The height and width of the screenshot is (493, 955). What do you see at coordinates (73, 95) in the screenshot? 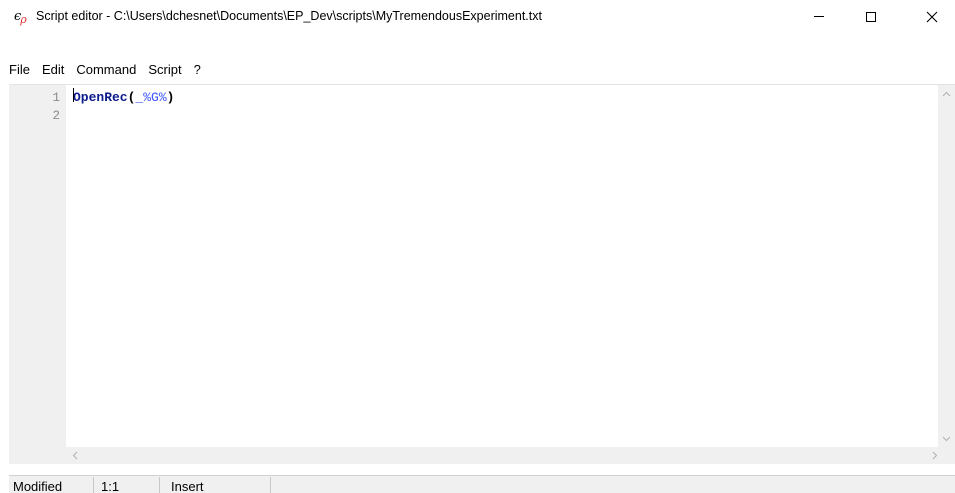
I see `text-caret` at bounding box center [73, 95].